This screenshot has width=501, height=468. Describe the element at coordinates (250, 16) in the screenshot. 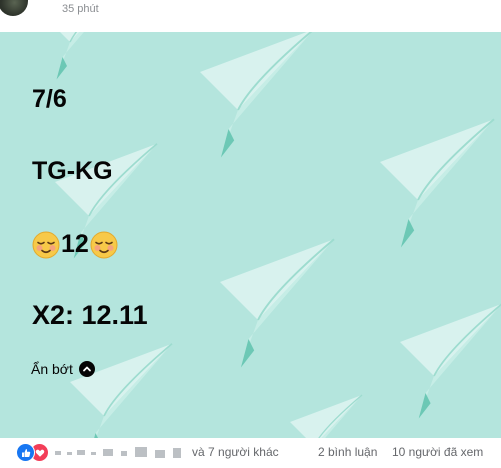

I see `post-header: 35 phút` at that location.